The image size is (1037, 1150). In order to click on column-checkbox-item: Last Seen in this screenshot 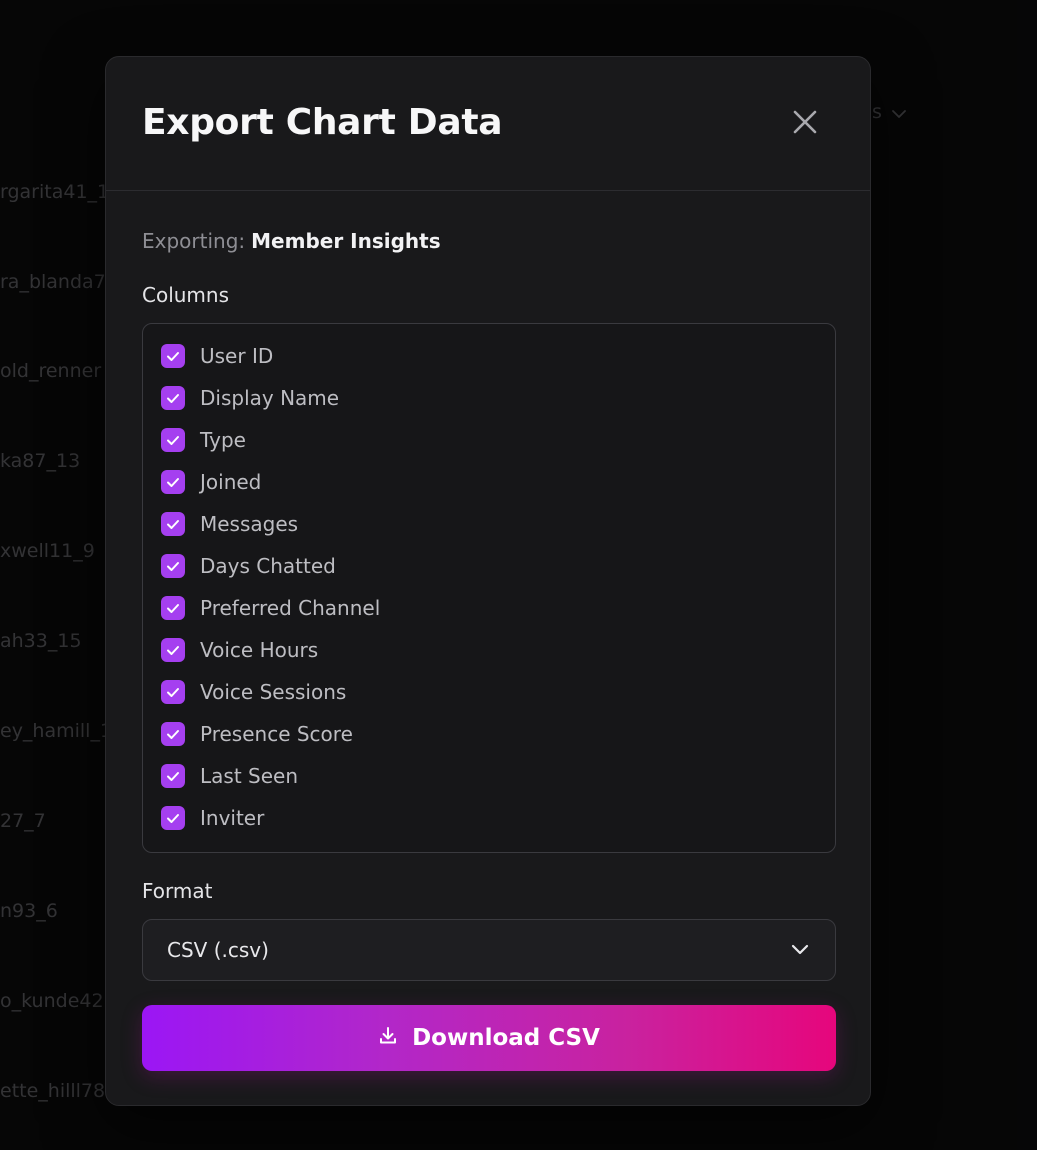, I will do `click(229, 776)`.